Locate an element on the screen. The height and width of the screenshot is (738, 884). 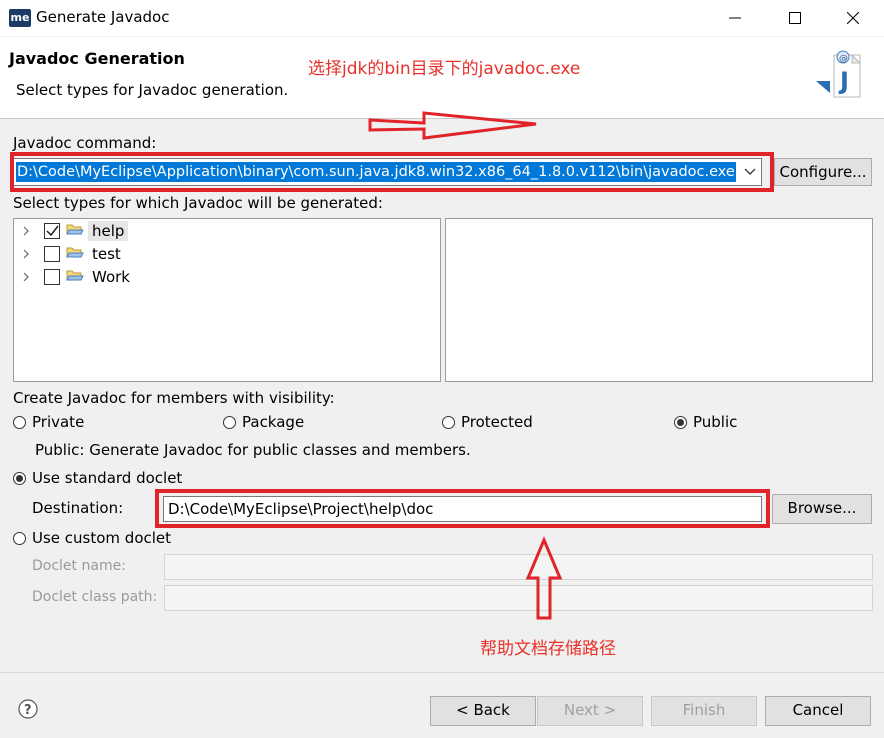
page-title: Javadoc Generation is located at coordinates (97, 58).